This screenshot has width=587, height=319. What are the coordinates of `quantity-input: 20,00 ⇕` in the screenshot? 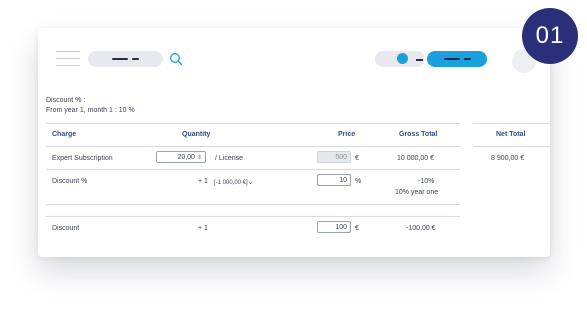 It's located at (181, 157).